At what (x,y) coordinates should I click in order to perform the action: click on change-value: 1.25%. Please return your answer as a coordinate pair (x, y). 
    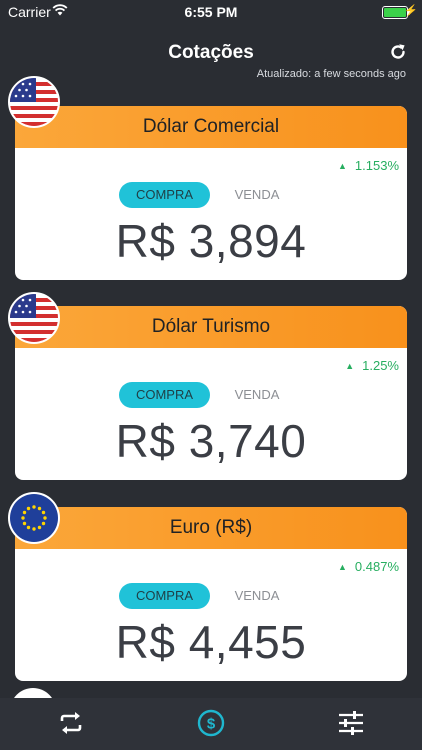
    Looking at the image, I should click on (380, 365).